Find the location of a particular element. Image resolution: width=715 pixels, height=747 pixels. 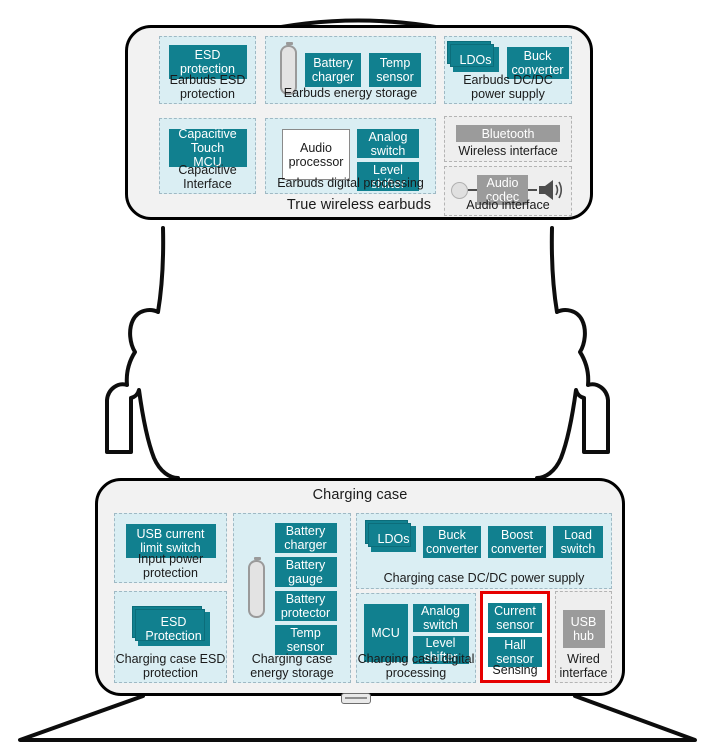

chip-temp-sensor: Temp sensor is located at coordinates (395, 70).